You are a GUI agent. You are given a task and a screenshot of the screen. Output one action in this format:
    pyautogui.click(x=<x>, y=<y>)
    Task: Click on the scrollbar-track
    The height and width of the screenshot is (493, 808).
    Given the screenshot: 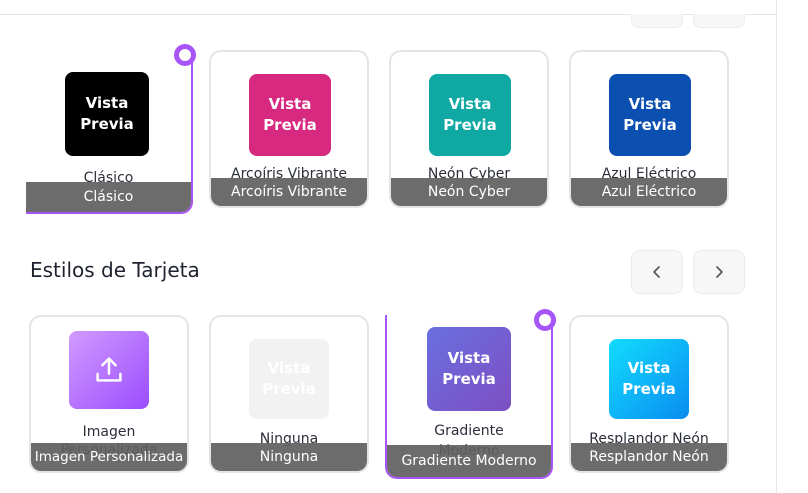 What is the action you would take?
    pyautogui.click(x=776, y=246)
    